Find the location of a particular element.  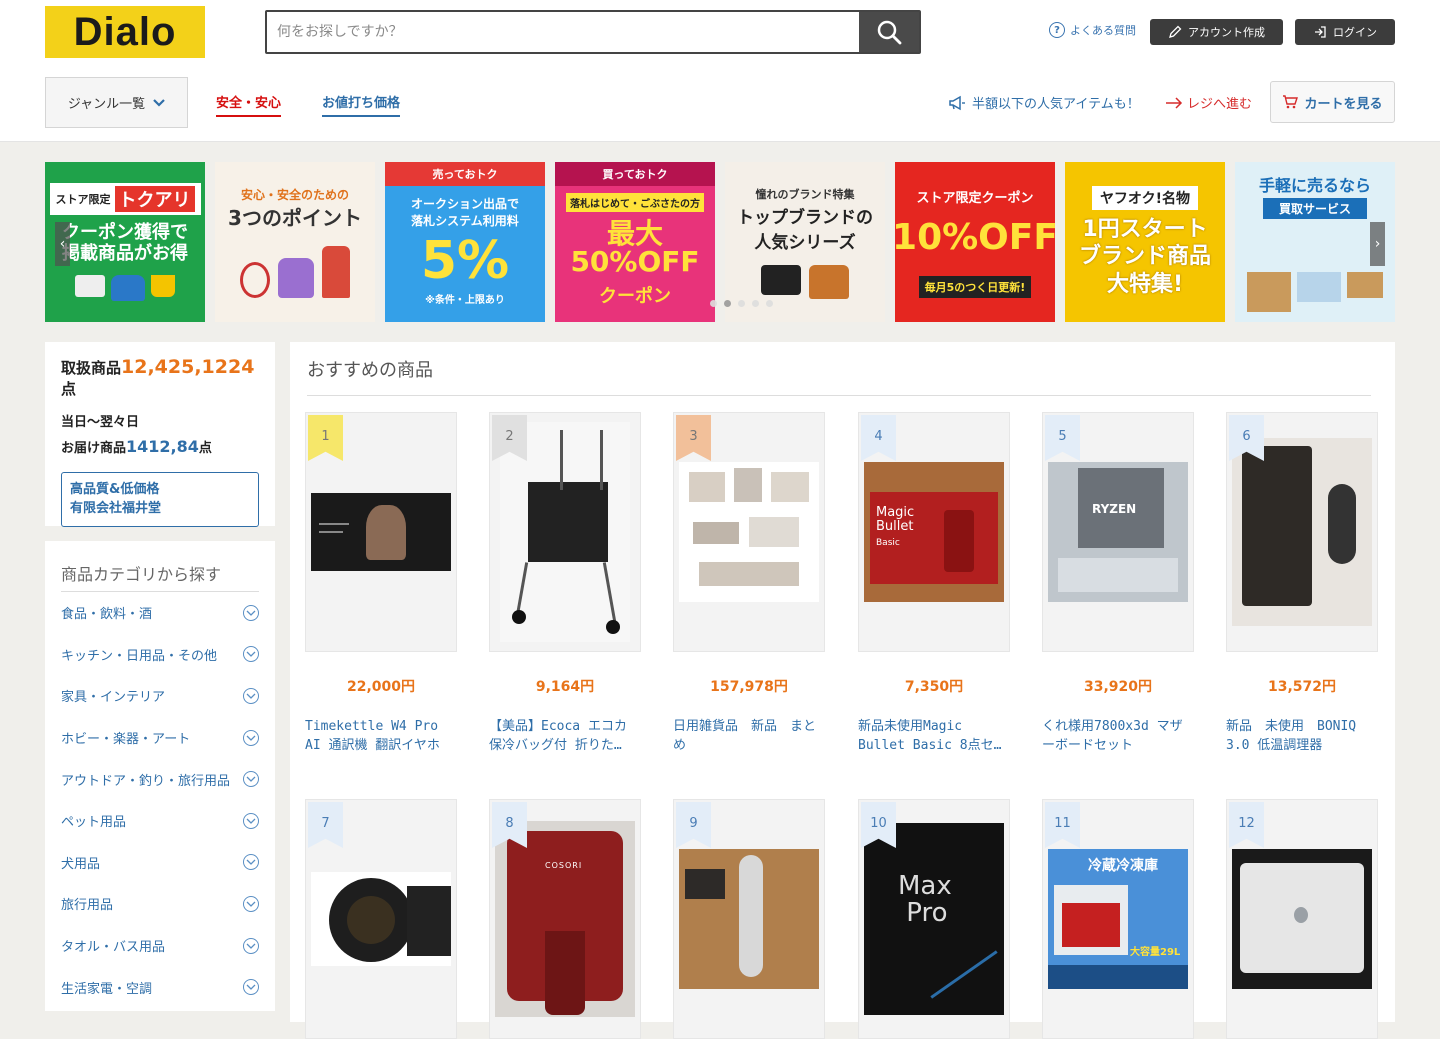

banner-top-brands: 憧れのブランド特集 トップブランドの 人気シリーズ is located at coordinates (805, 242).